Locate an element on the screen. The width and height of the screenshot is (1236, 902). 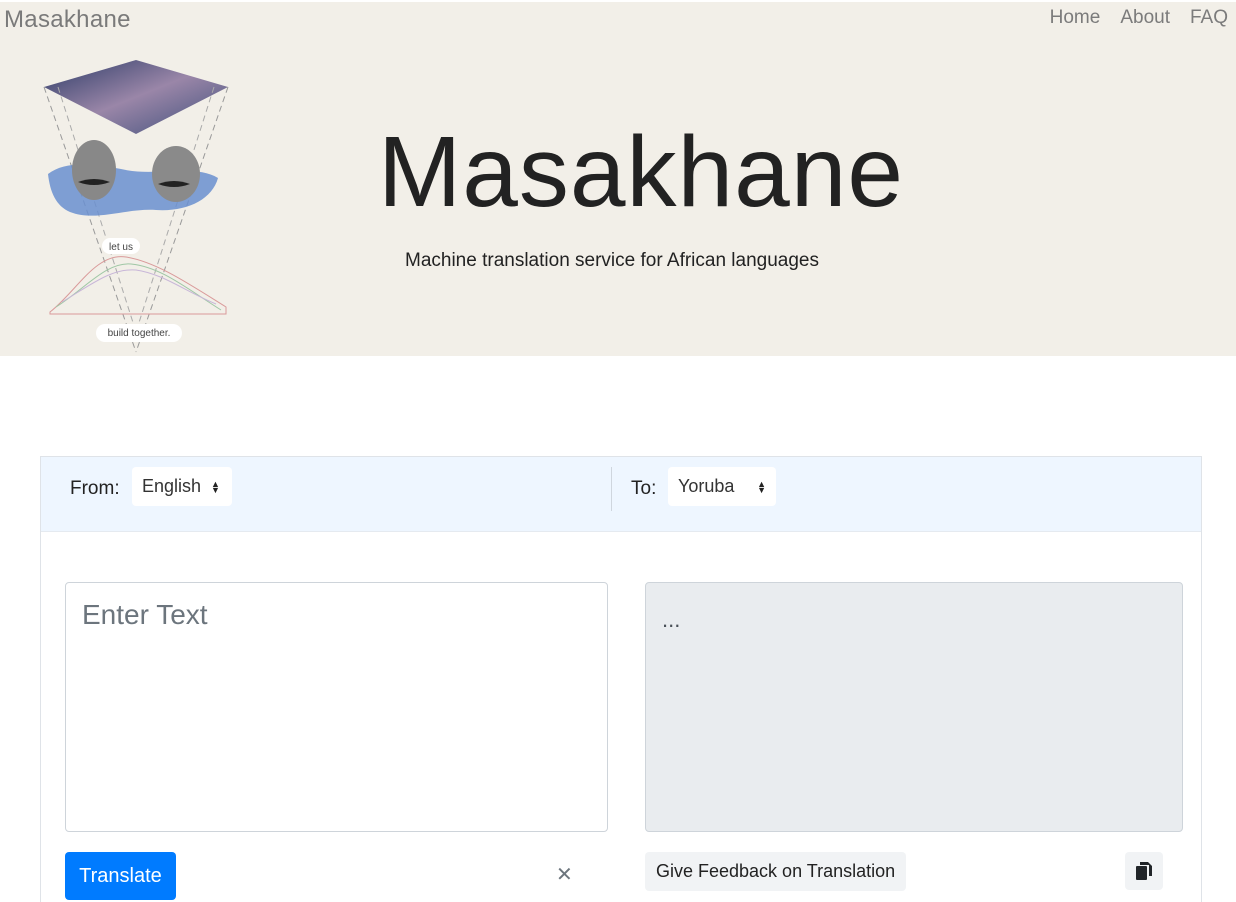
give-feedback-button: Give Feedback on Translation is located at coordinates (776, 871).